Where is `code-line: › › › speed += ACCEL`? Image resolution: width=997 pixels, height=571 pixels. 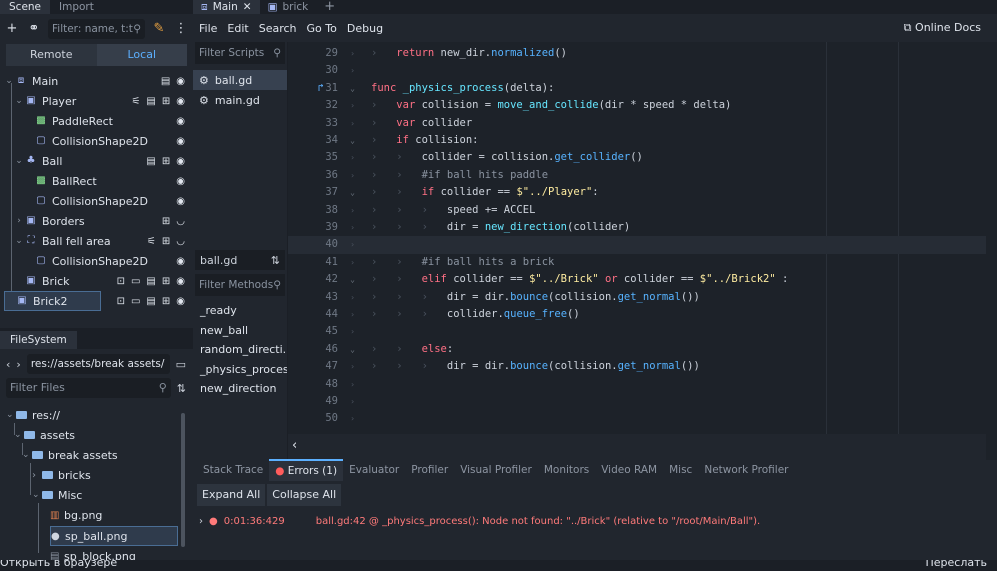 code-line: › › › speed += ACCEL is located at coordinates (676, 210).